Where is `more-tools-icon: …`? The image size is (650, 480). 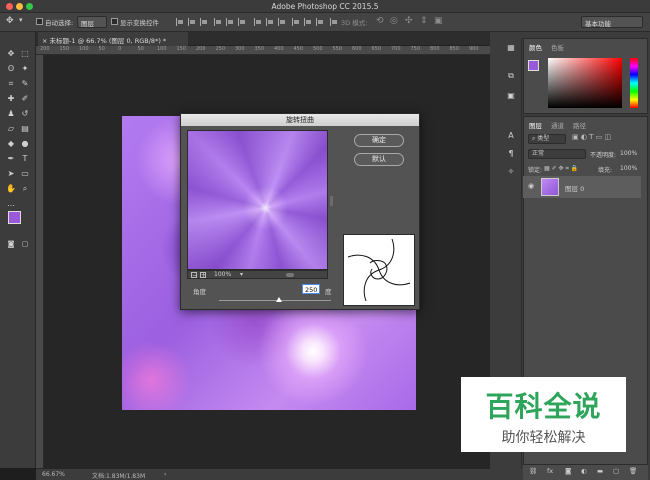
more-tools-icon: … is located at coordinates (11, 204).